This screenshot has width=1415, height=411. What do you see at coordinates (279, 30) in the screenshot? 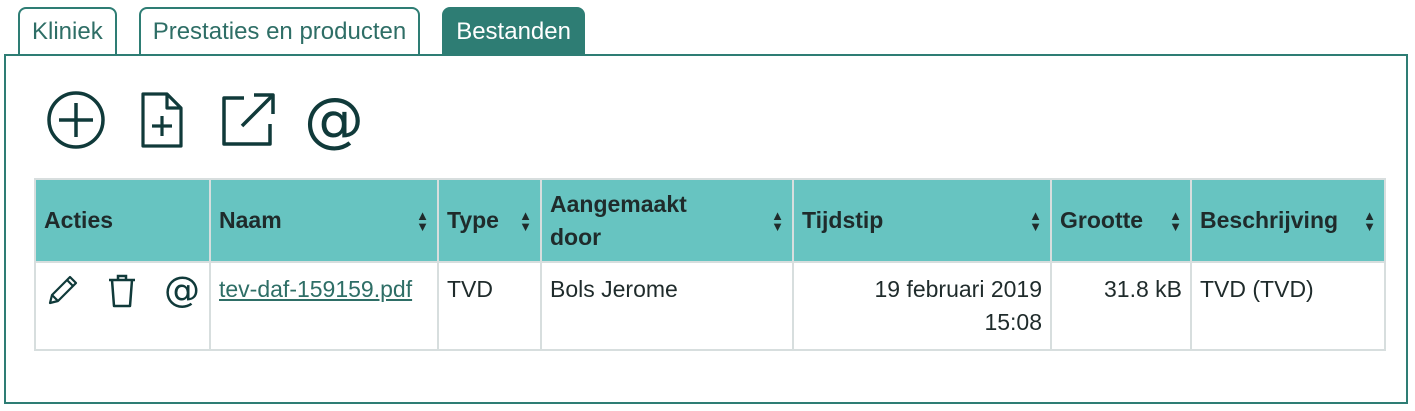
I see `tab-prestaties-en-producten: Prestaties en producten` at bounding box center [279, 30].